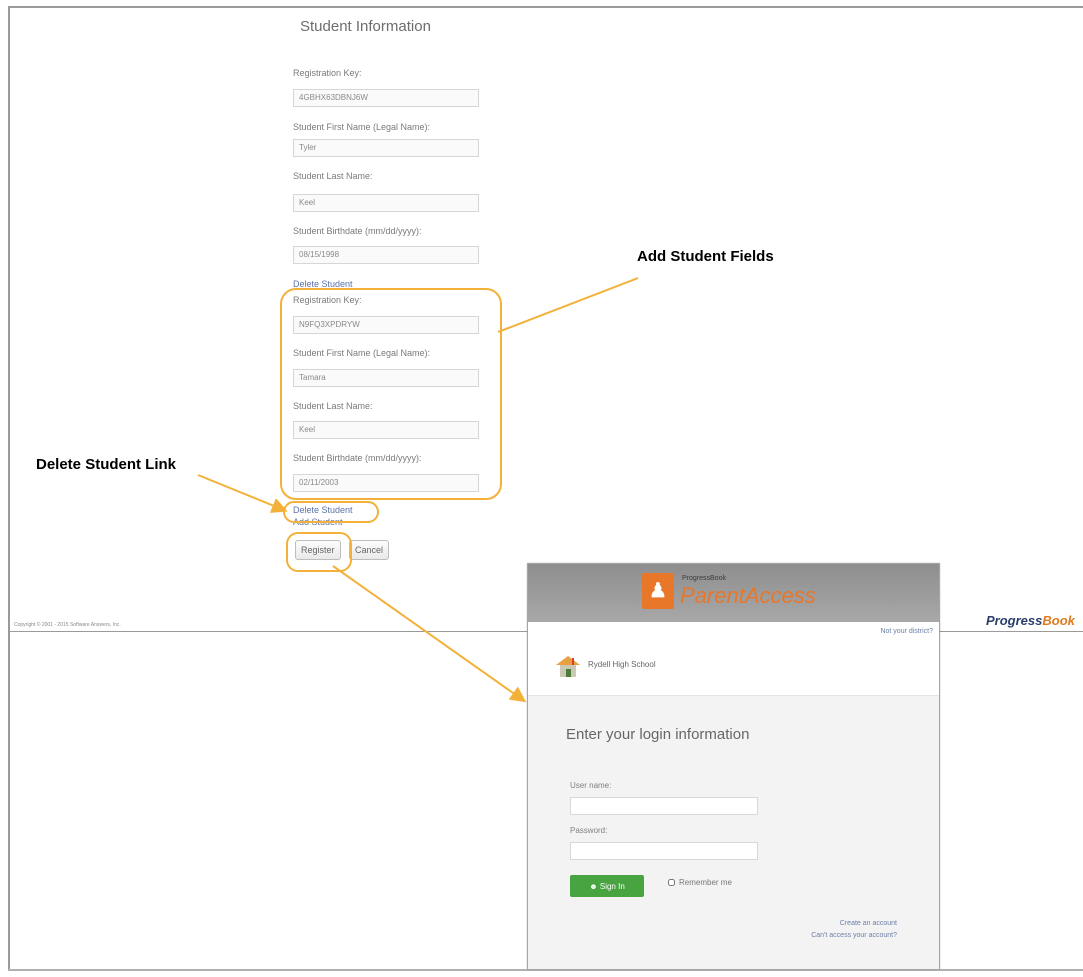 Image resolution: width=1083 pixels, height=977 pixels. I want to click on find-district-link: Not your district?, so click(906, 631).